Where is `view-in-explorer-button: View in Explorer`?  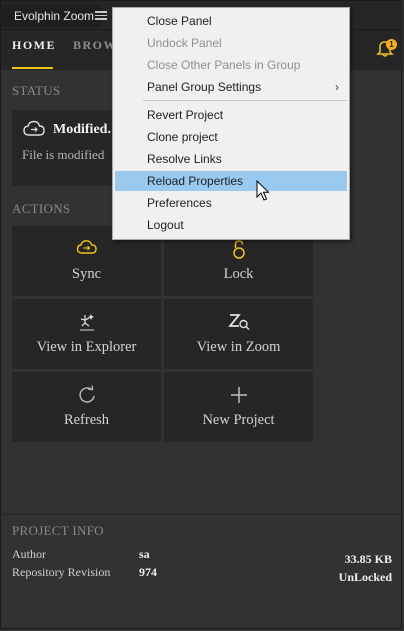
view-in-explorer-button: View in Explorer is located at coordinates (86, 334).